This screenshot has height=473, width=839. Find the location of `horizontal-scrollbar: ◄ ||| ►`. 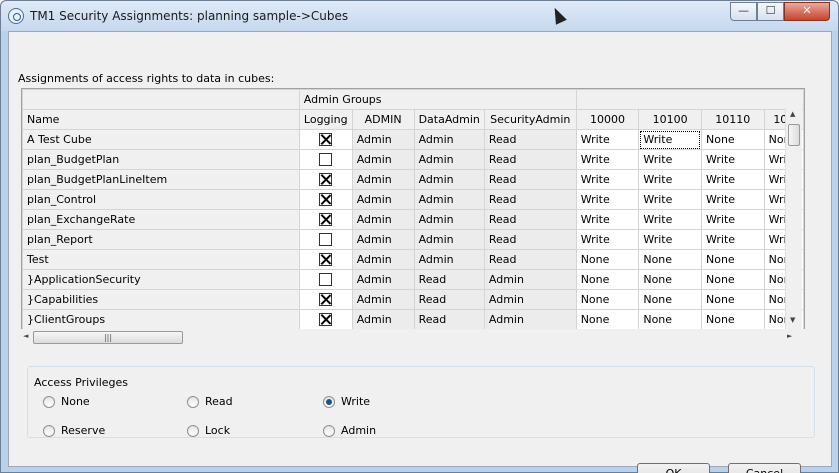

horizontal-scrollbar: ◄ ||| ► is located at coordinates (413, 337).